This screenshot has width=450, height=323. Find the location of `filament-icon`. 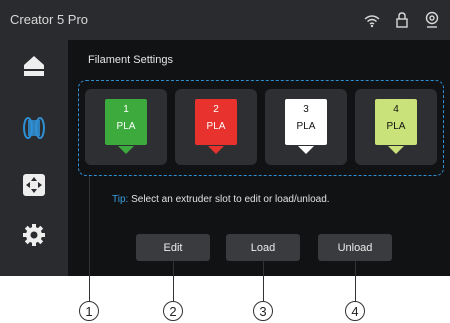

filament-icon is located at coordinates (34, 128).